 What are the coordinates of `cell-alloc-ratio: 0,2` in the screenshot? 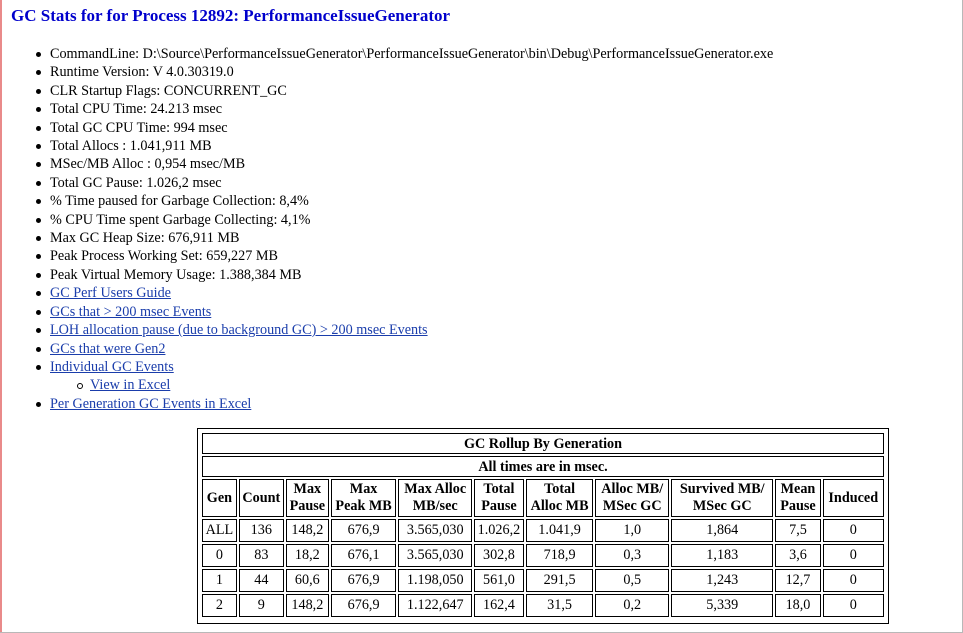 It's located at (632, 605).